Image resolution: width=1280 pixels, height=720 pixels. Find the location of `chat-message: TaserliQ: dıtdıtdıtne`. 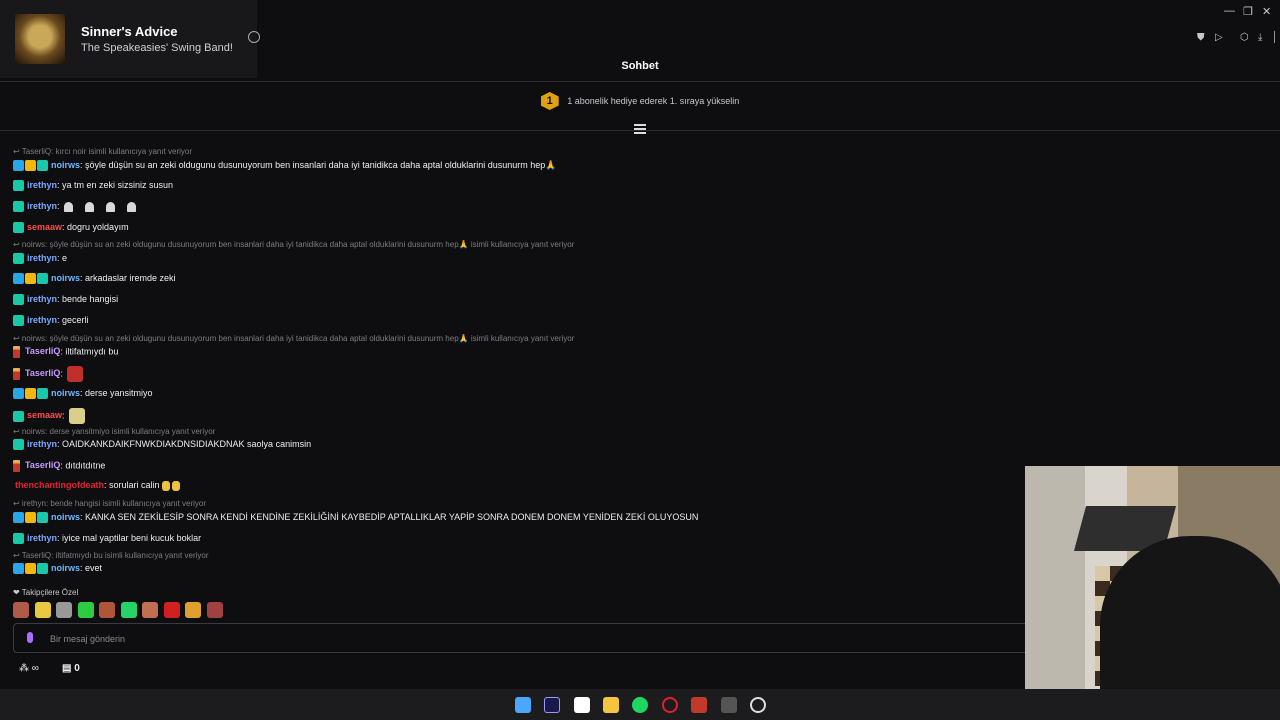

chat-message: TaserliQ: dıtdıtdıtne is located at coordinates (59, 466).